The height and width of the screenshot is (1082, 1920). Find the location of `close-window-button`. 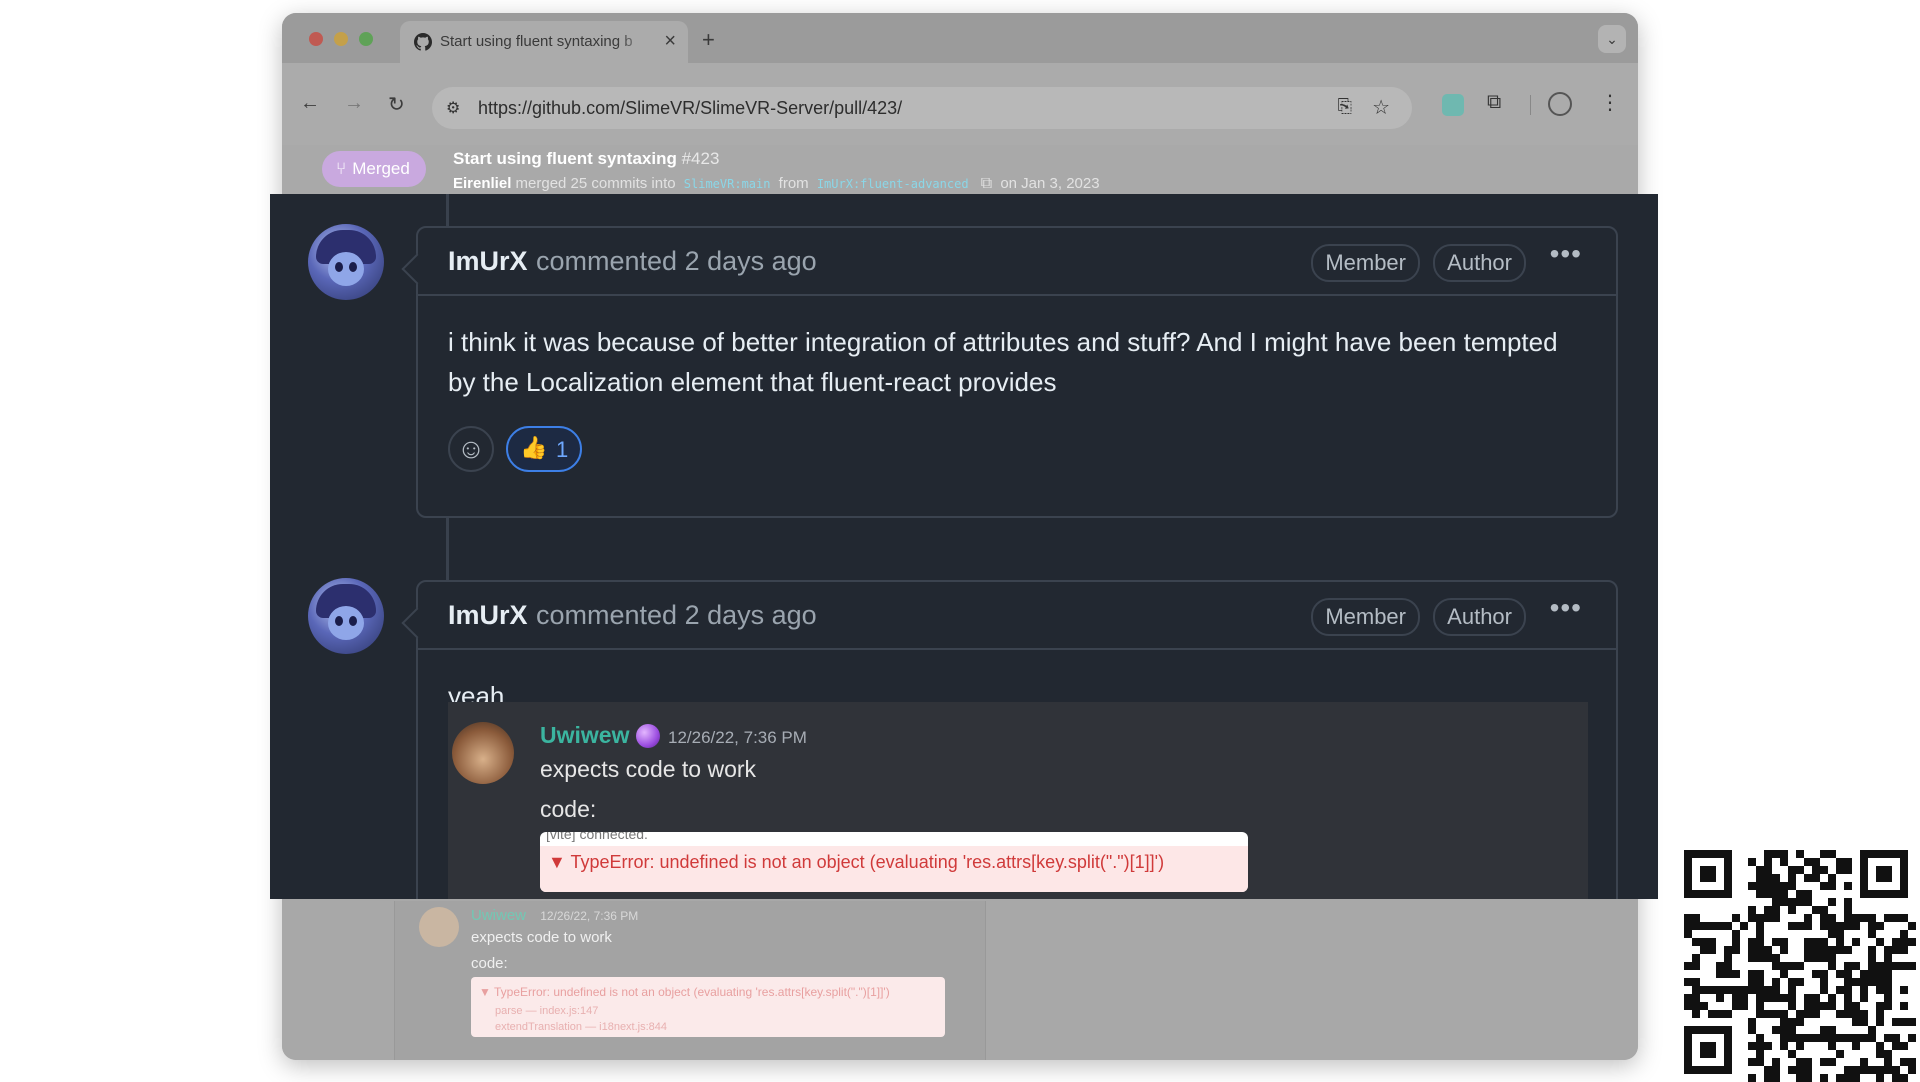

close-window-button is located at coordinates (316, 39).